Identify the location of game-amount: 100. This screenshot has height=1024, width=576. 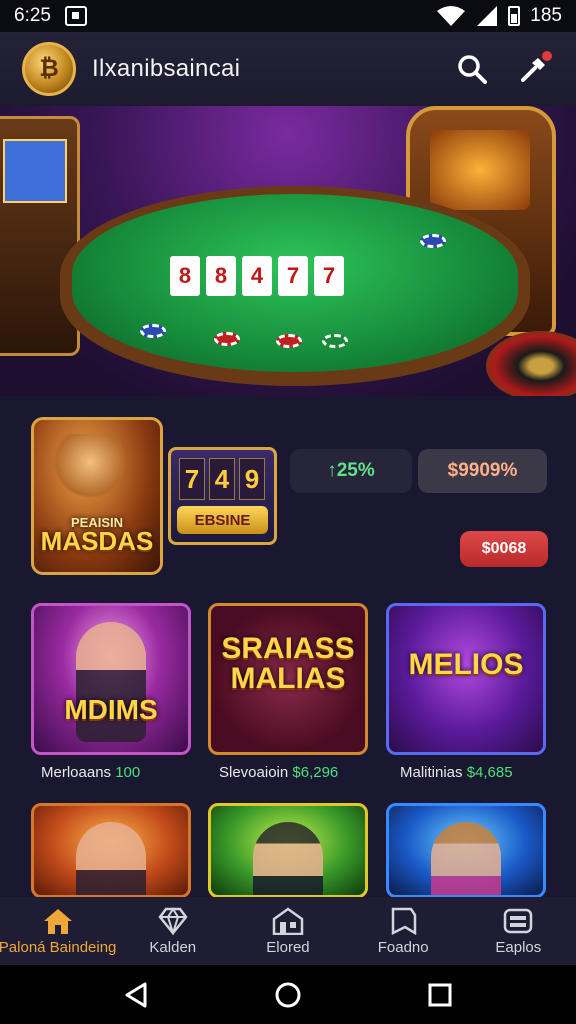
(128, 772).